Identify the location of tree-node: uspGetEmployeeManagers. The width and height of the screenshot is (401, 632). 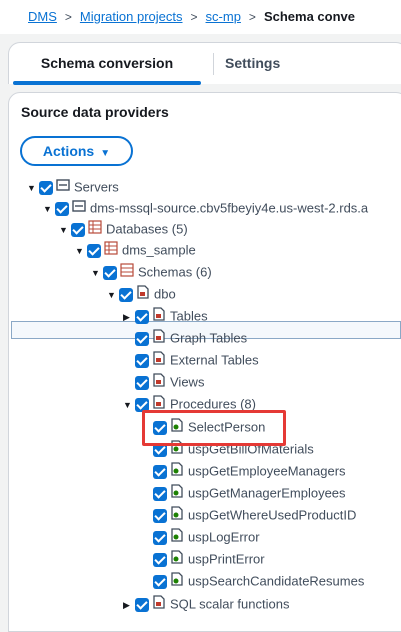
(243, 471).